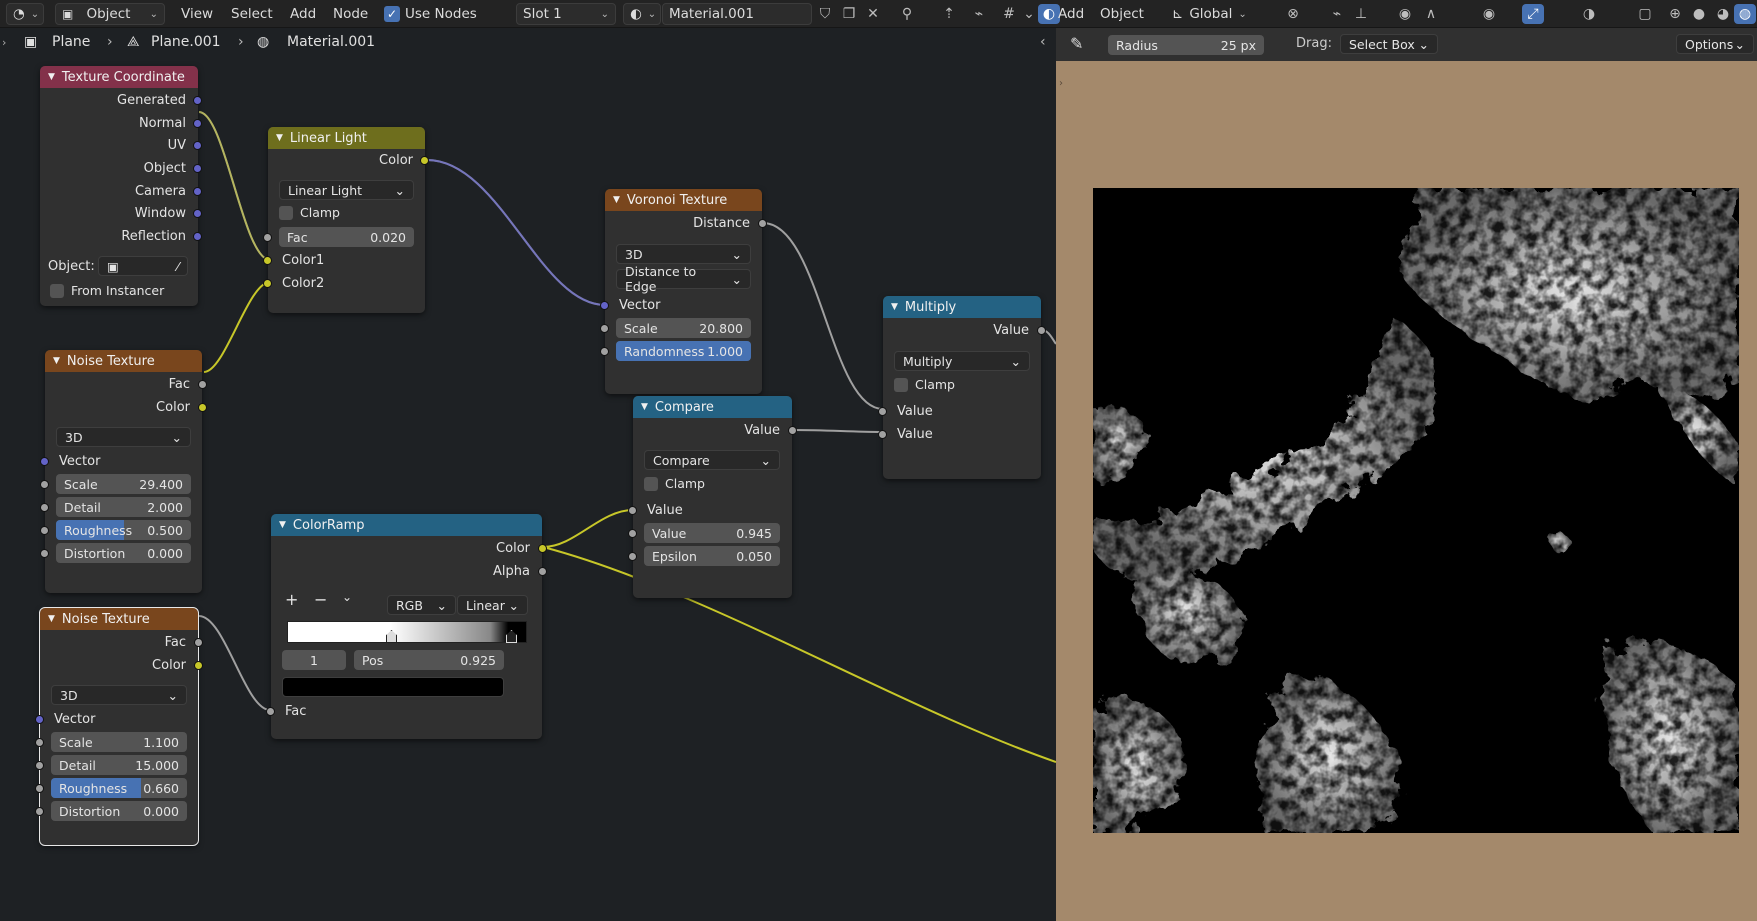 The width and height of the screenshot is (1757, 921). I want to click on pin-icon: ⚲, so click(907, 14).